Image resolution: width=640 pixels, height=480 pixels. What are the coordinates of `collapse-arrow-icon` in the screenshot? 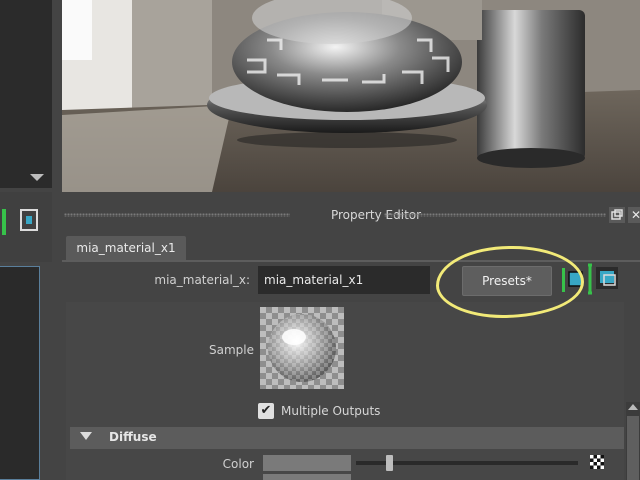 It's located at (86, 436).